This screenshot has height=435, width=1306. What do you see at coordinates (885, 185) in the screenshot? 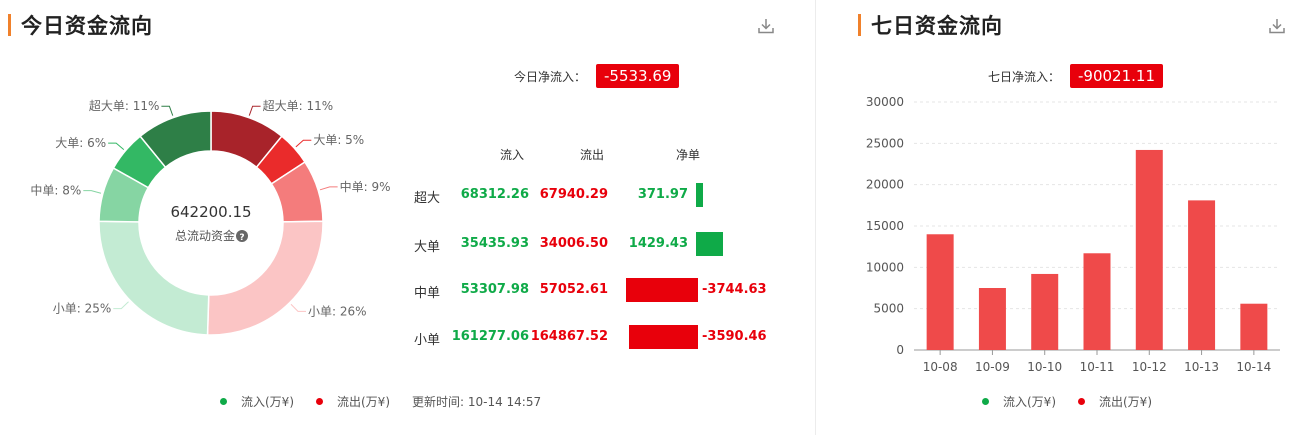
I see `y-tick-label: 20000` at bounding box center [885, 185].